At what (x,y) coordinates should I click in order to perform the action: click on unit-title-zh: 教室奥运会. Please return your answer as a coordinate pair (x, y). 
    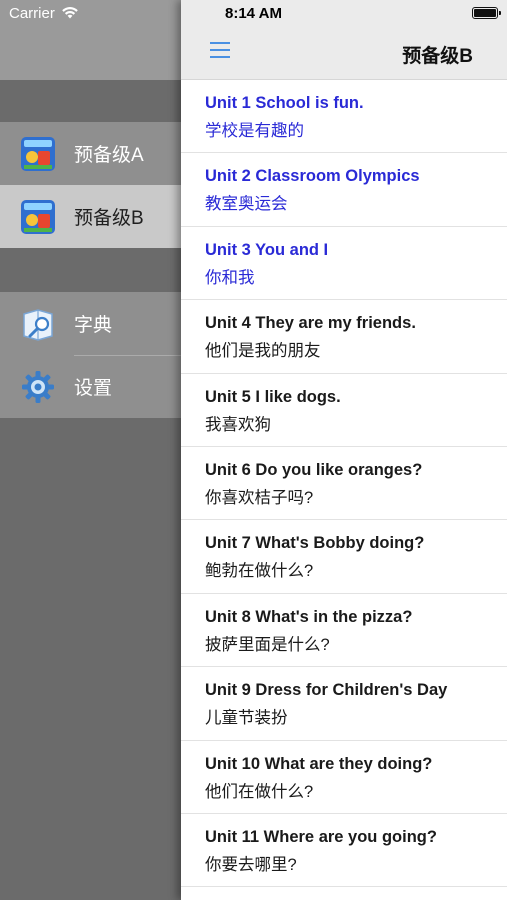
    Looking at the image, I should click on (246, 204).